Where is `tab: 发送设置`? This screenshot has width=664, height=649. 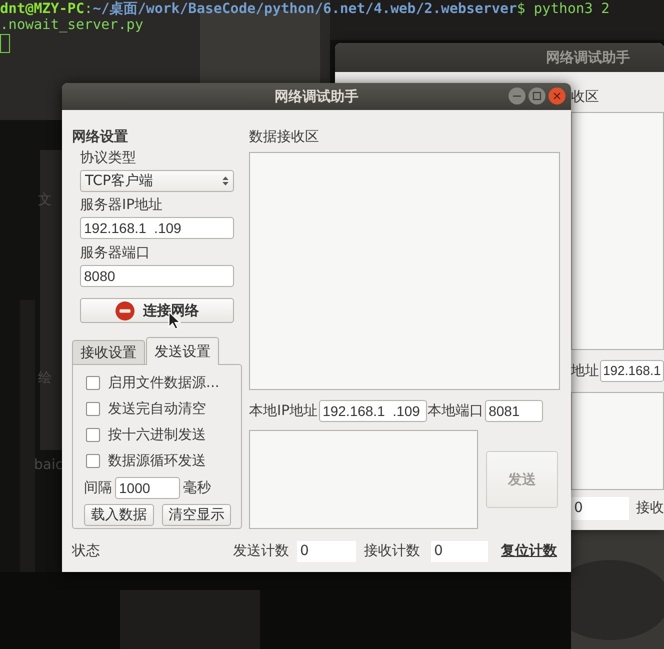
tab: 发送设置 is located at coordinates (182, 351).